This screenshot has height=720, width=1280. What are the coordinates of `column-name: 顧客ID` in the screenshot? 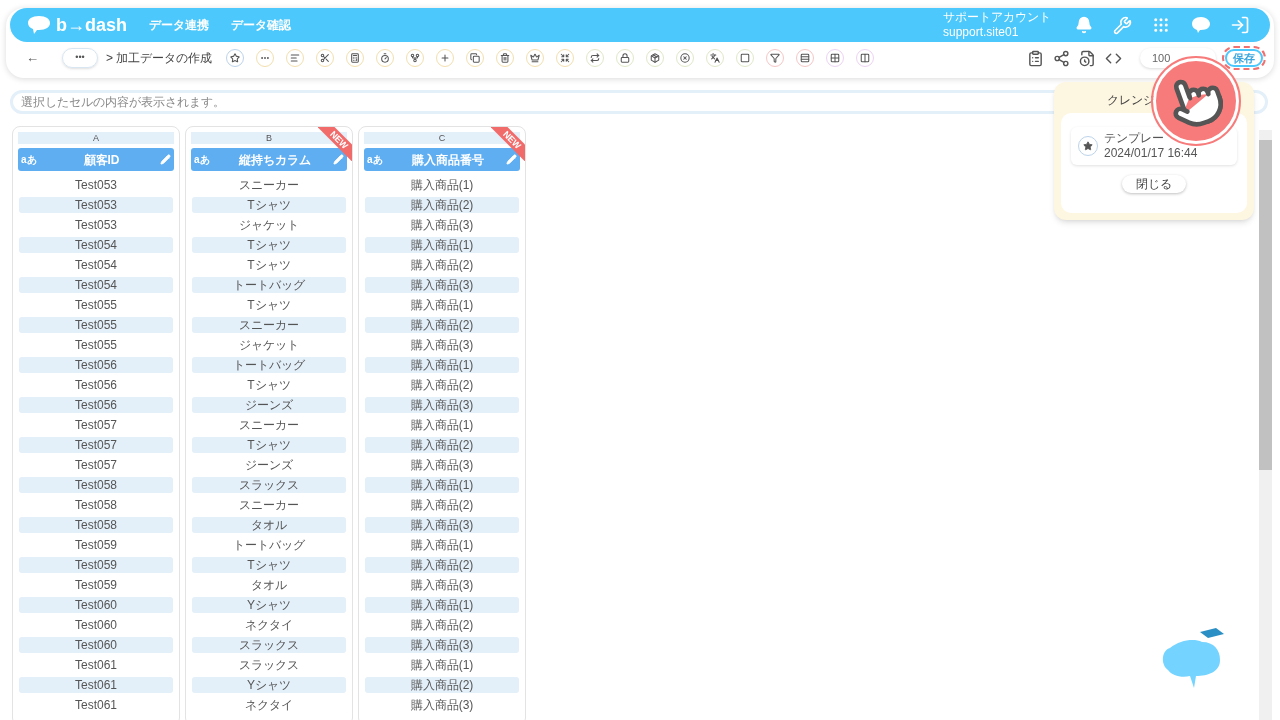 It's located at (101, 160).